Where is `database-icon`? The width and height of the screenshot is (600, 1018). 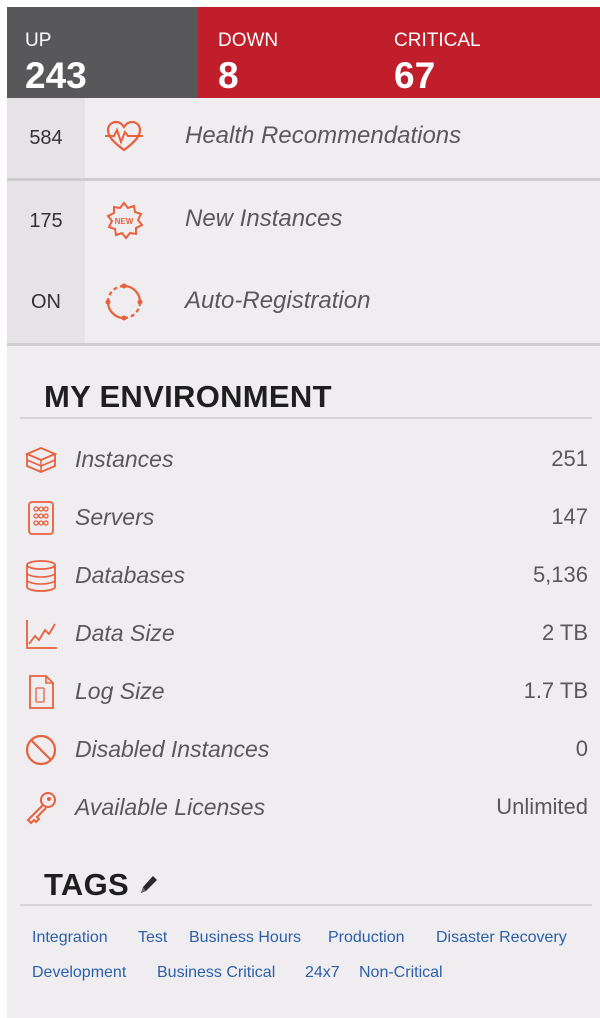
database-icon is located at coordinates (41, 576).